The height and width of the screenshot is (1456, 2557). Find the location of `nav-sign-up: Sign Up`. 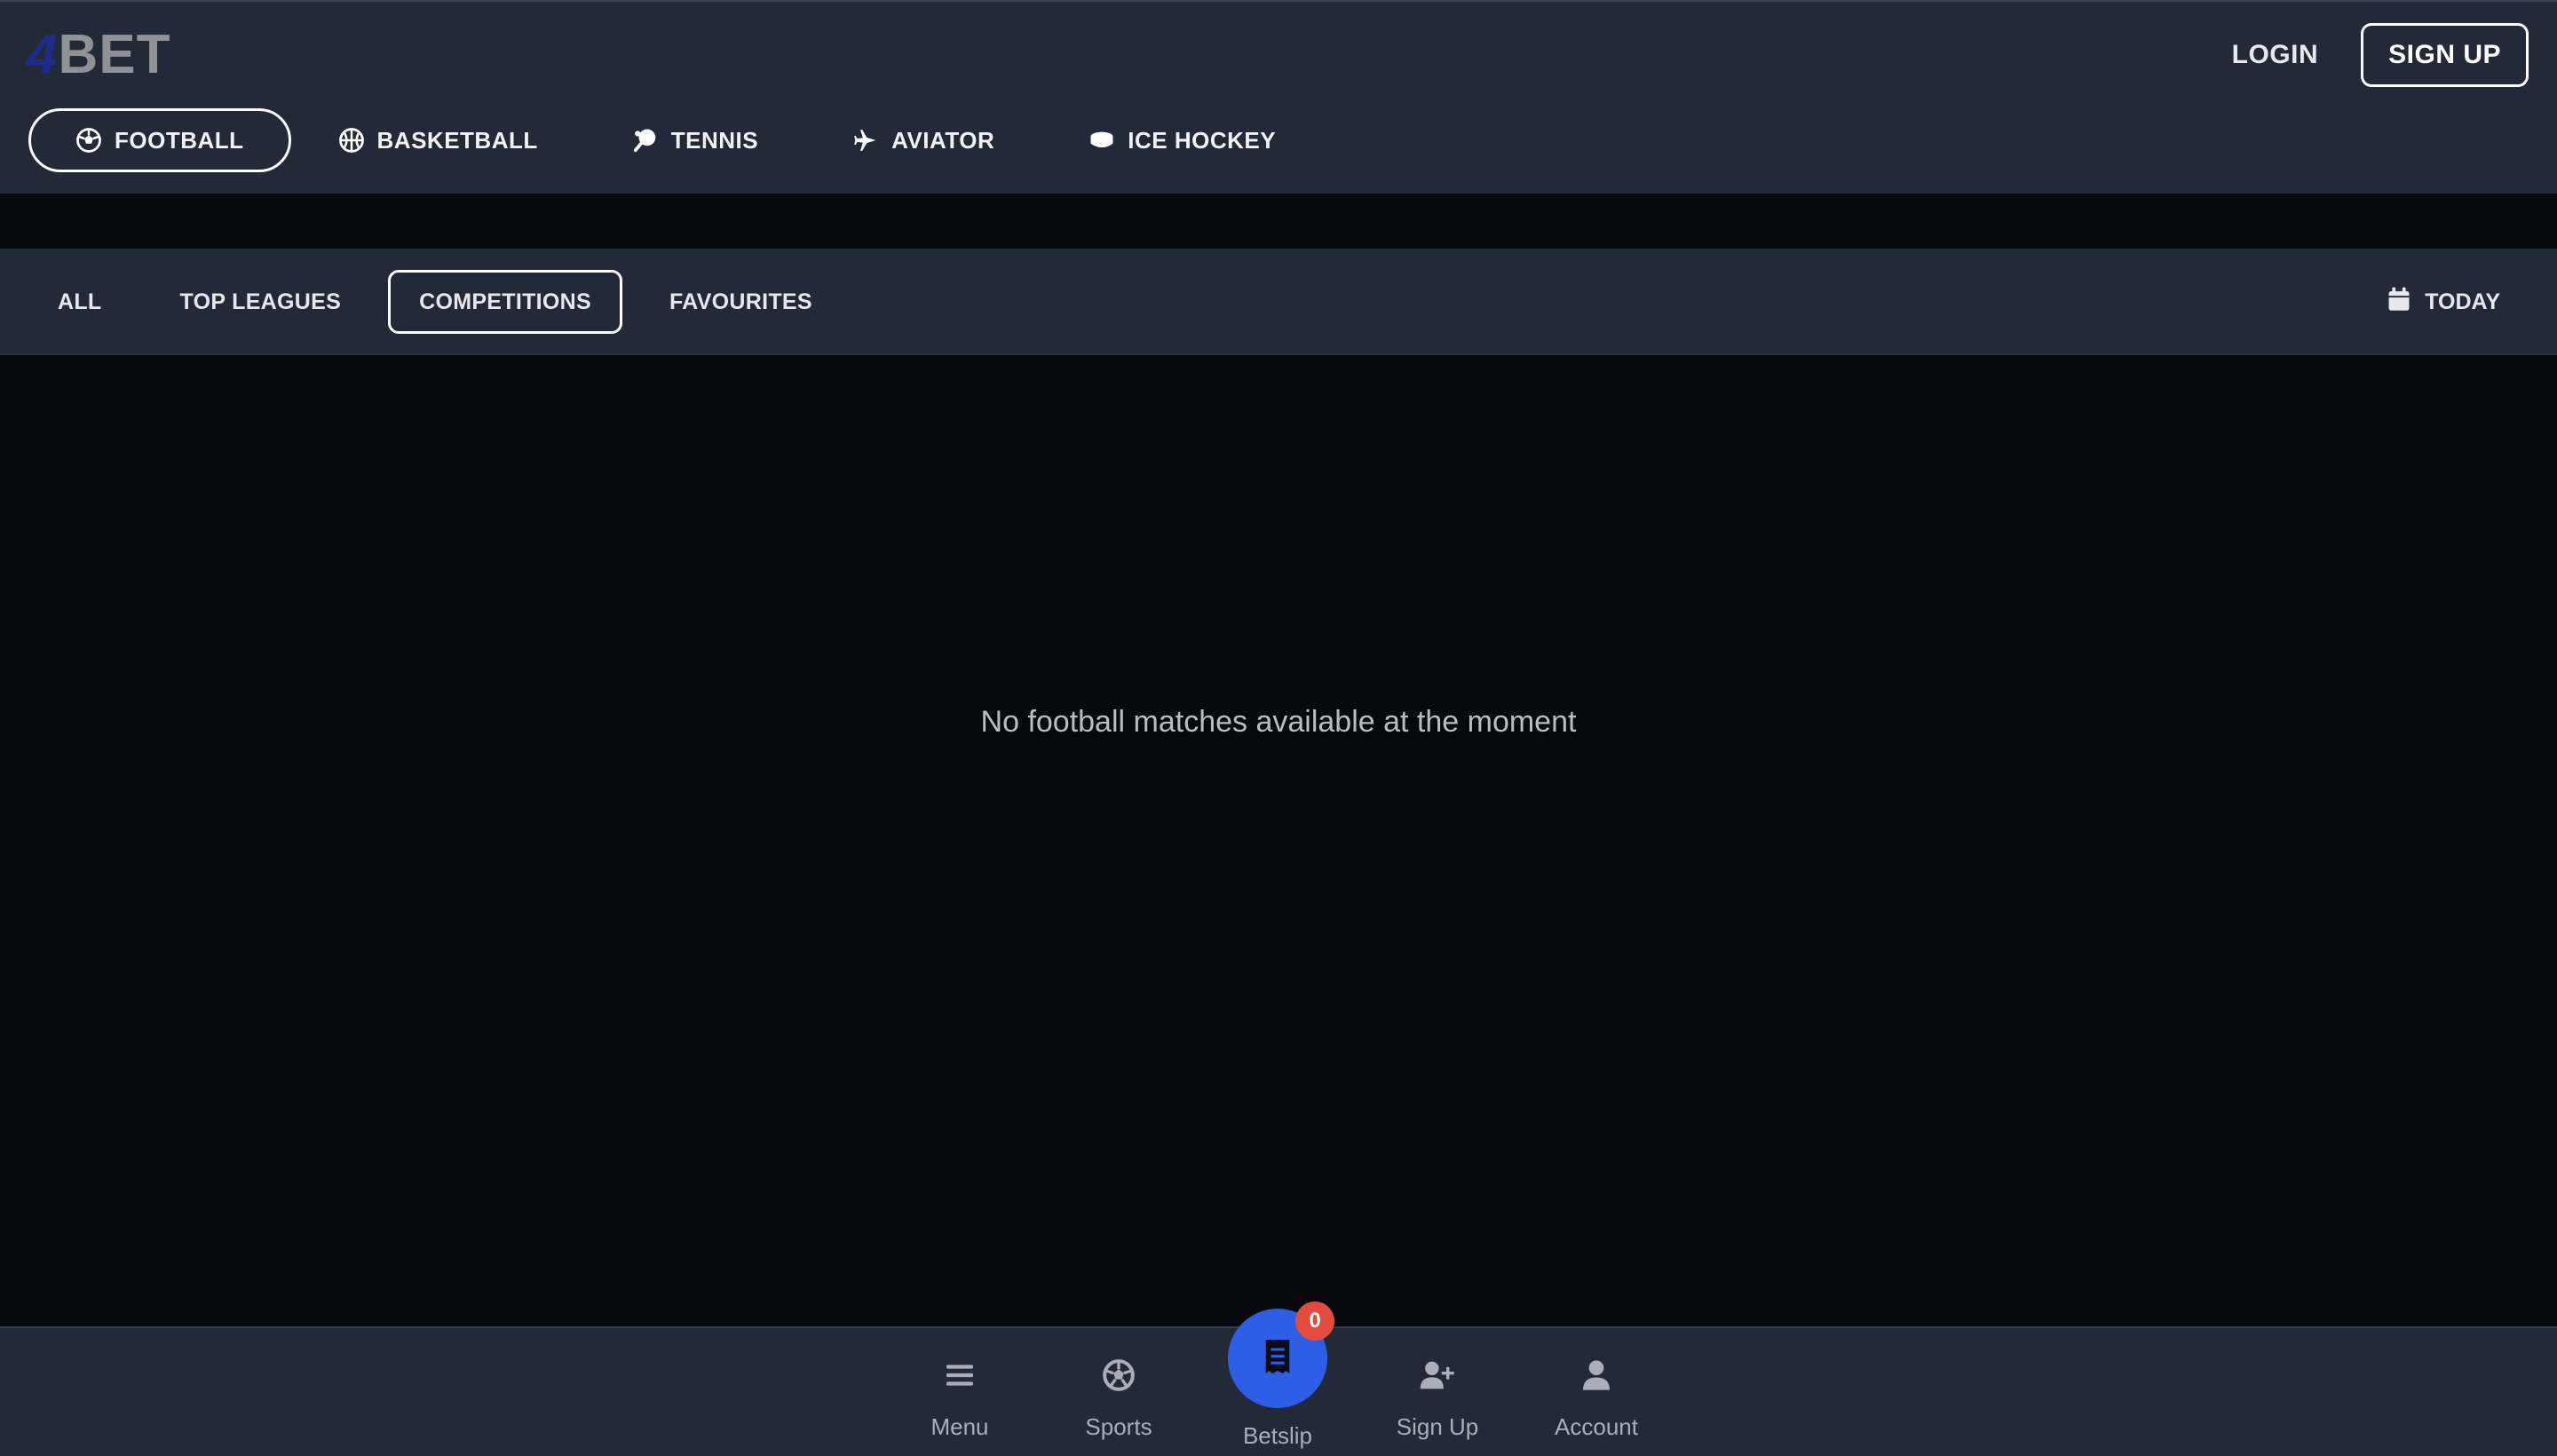

nav-sign-up: Sign Up is located at coordinates (1437, 1398).